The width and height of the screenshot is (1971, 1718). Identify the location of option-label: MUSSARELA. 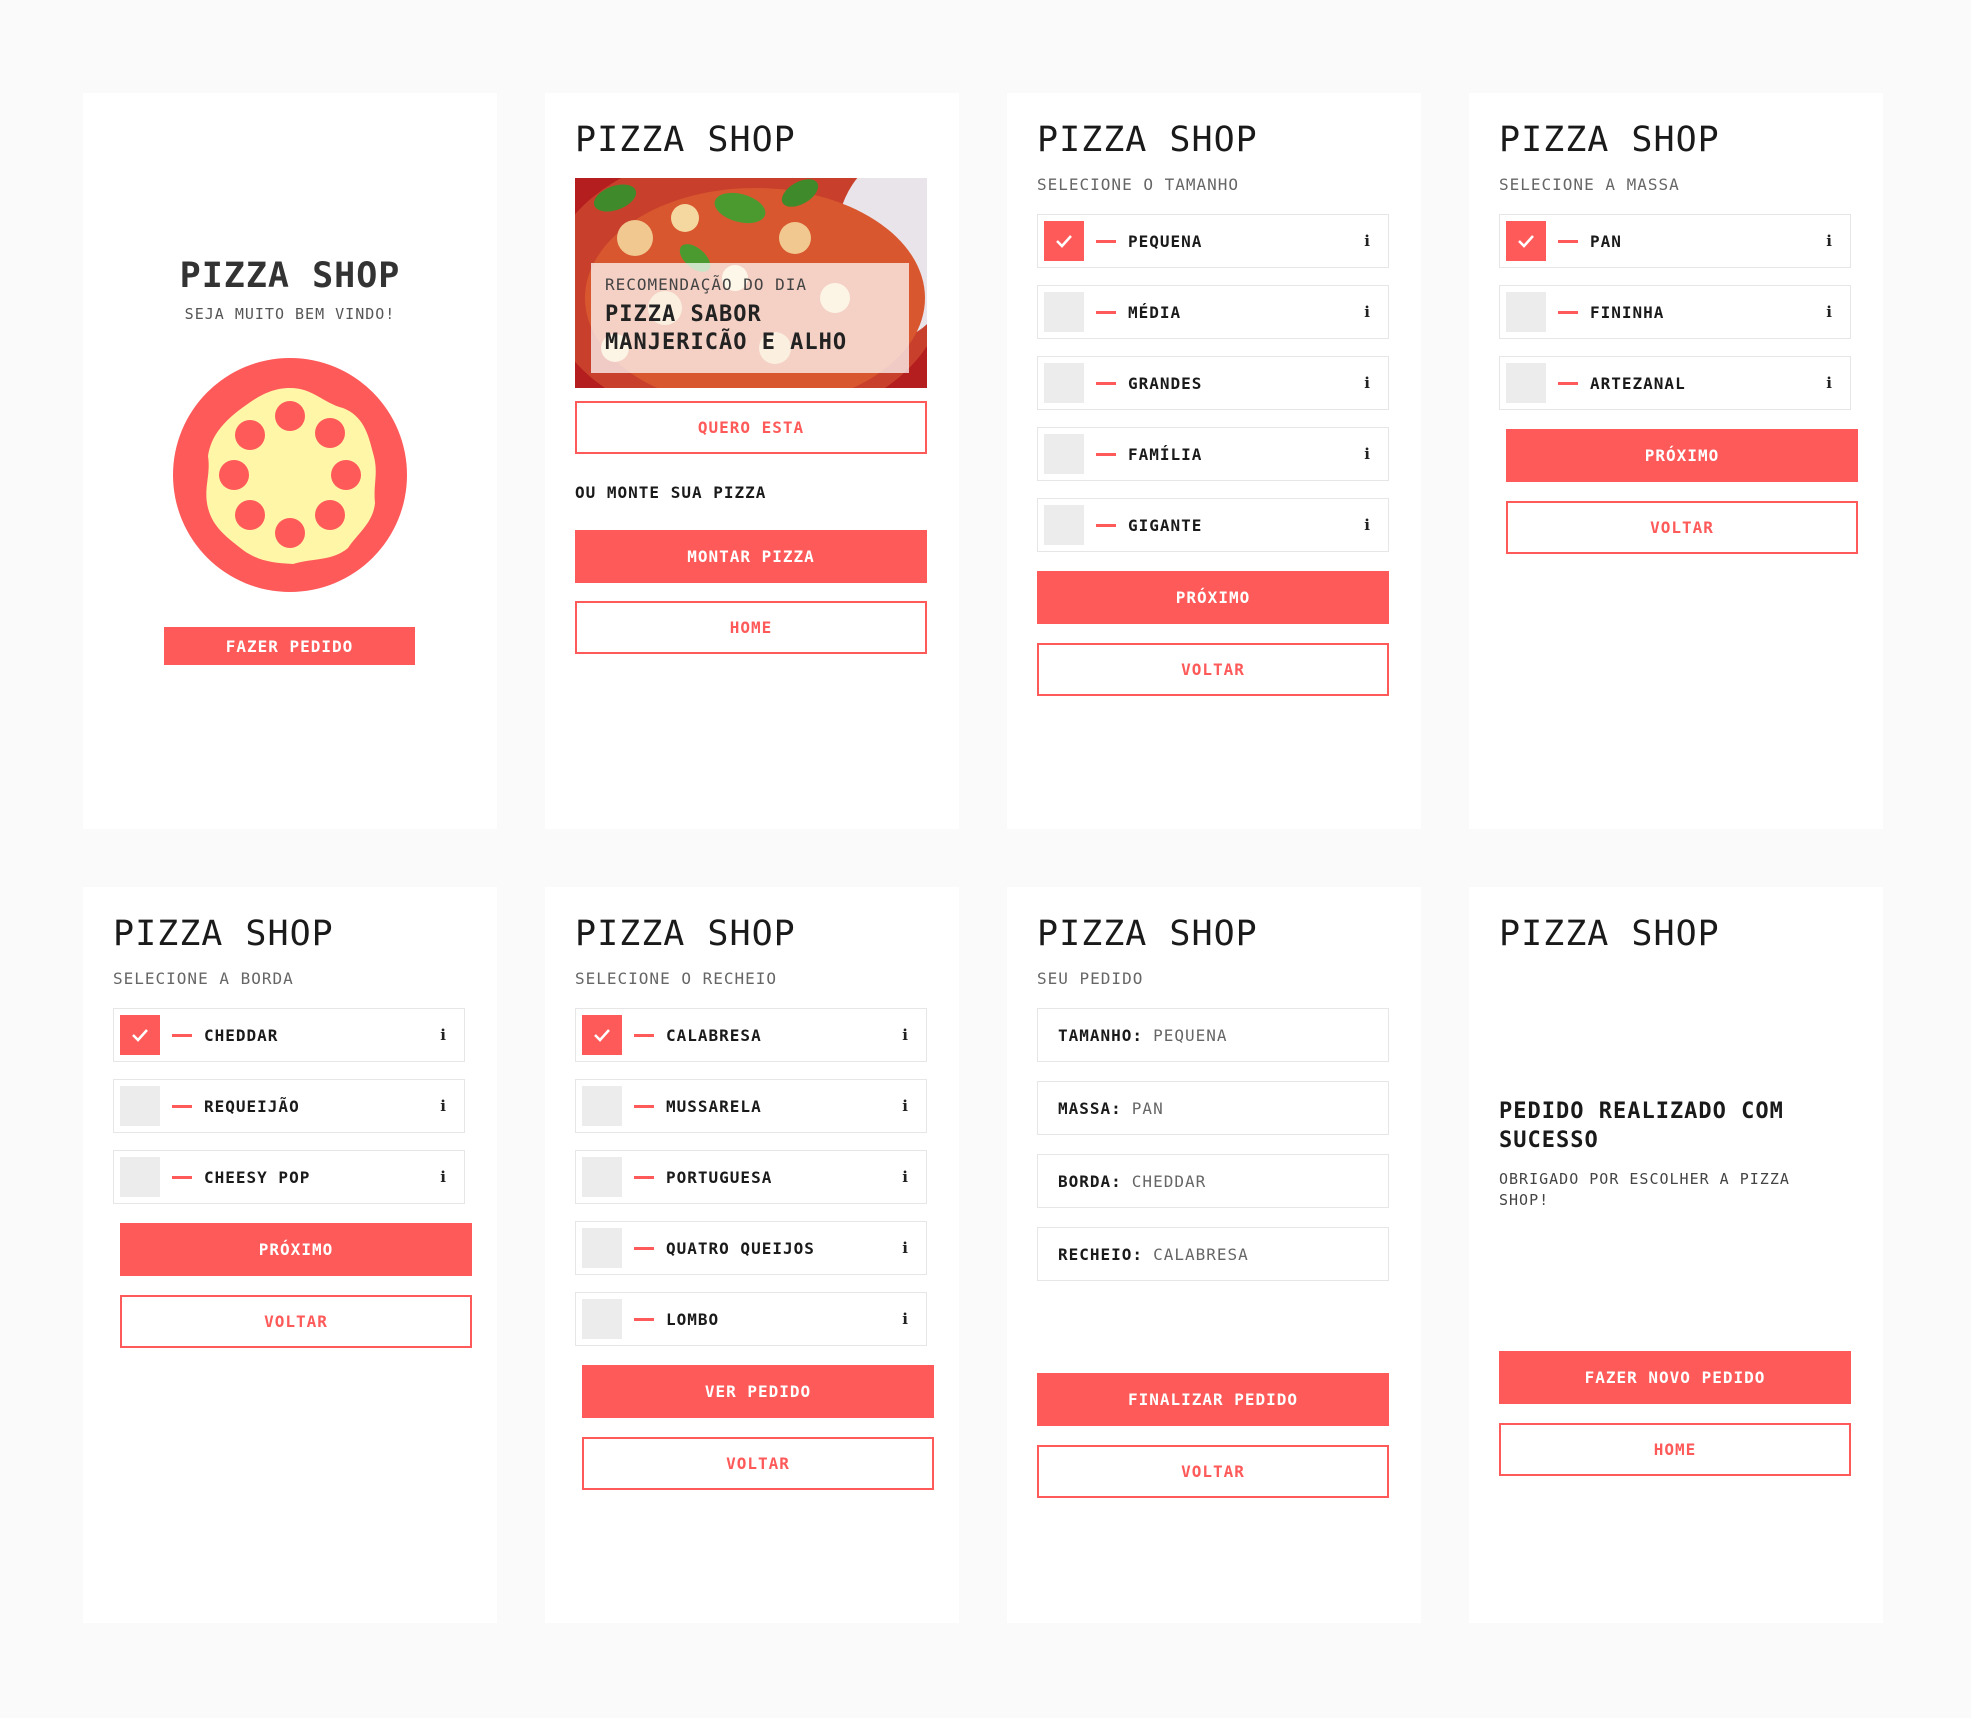
(714, 1106).